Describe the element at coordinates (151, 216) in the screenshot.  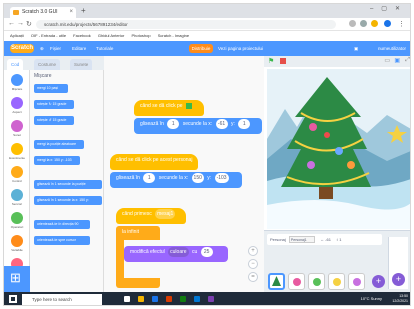
I see `when-i-receive-block: când primesc mesaj1` at that location.